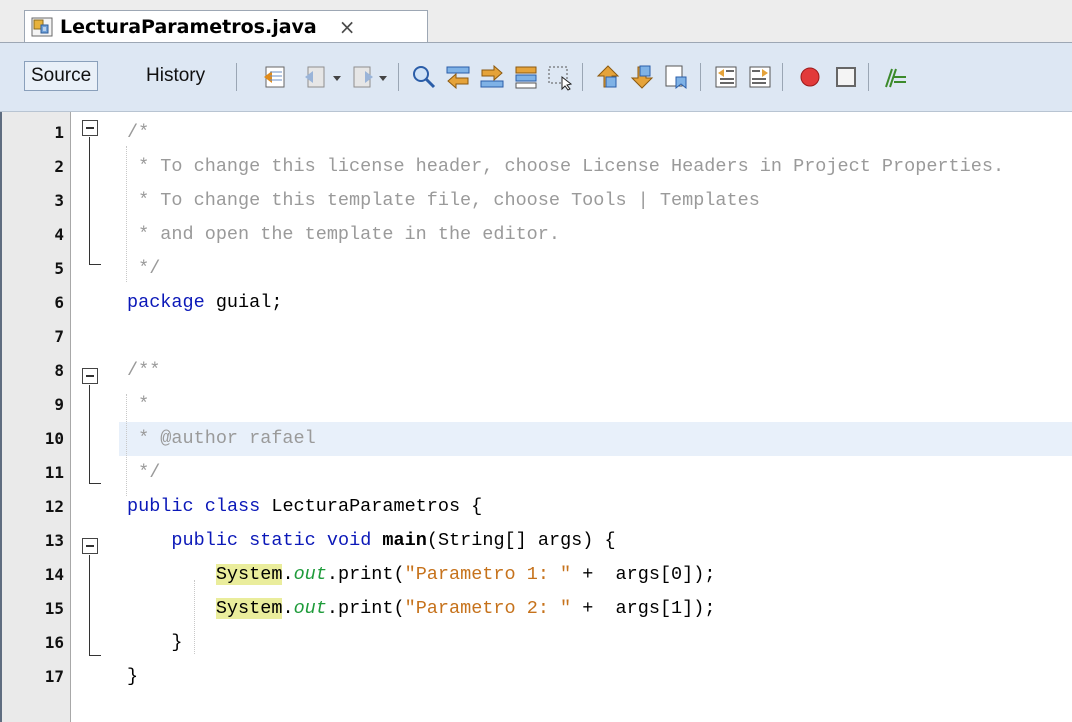 This screenshot has width=1072, height=722. What do you see at coordinates (608, 77) in the screenshot?
I see `previous-bookmark-icon` at bounding box center [608, 77].